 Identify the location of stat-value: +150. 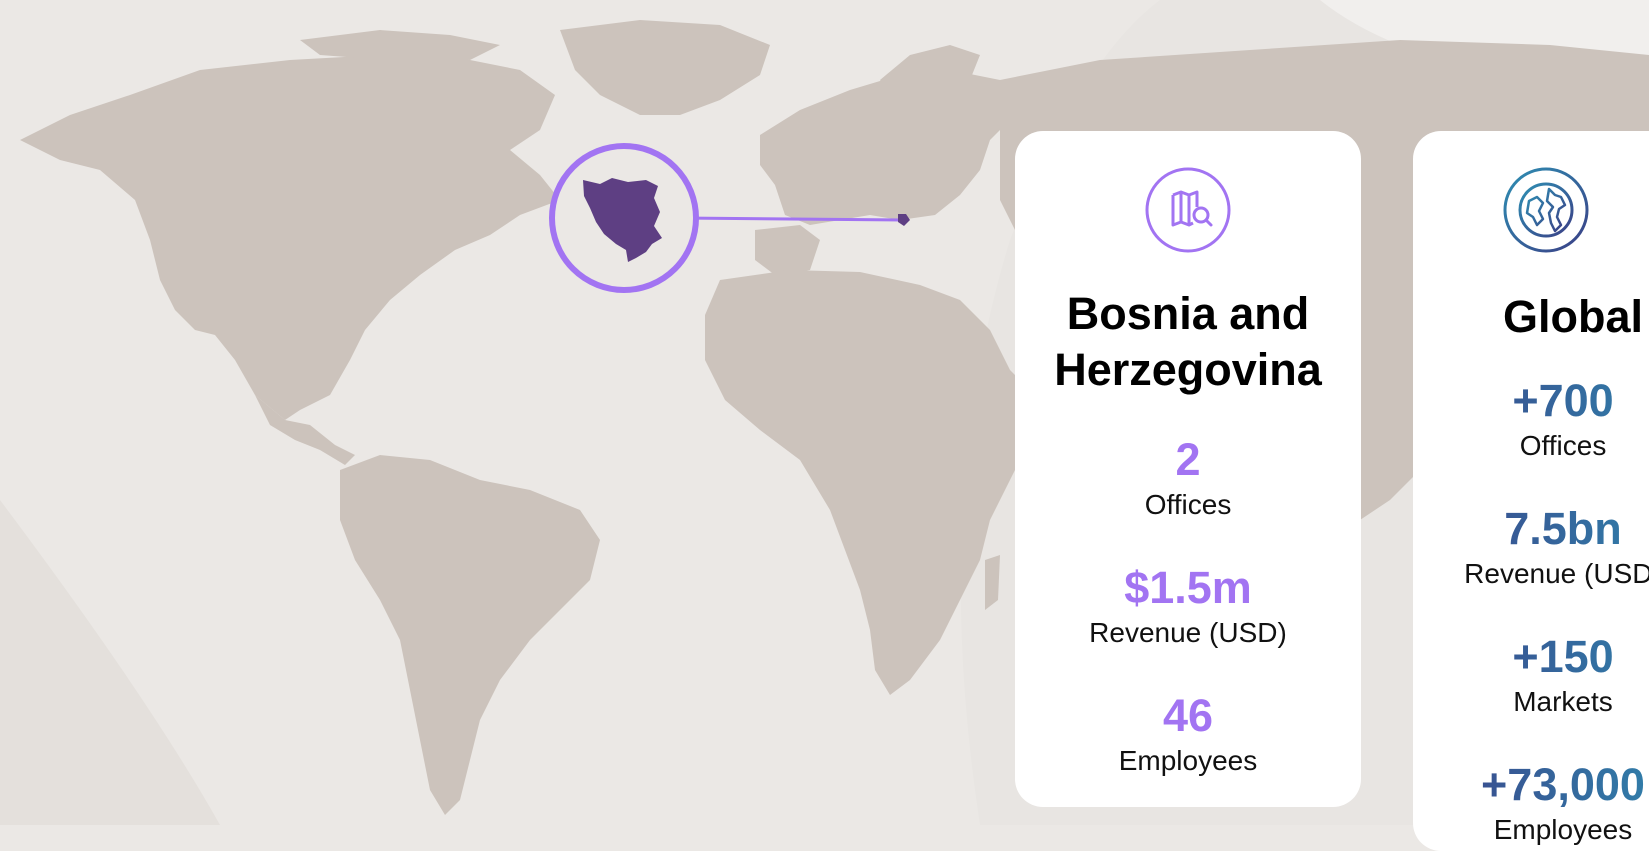
(1531, 657).